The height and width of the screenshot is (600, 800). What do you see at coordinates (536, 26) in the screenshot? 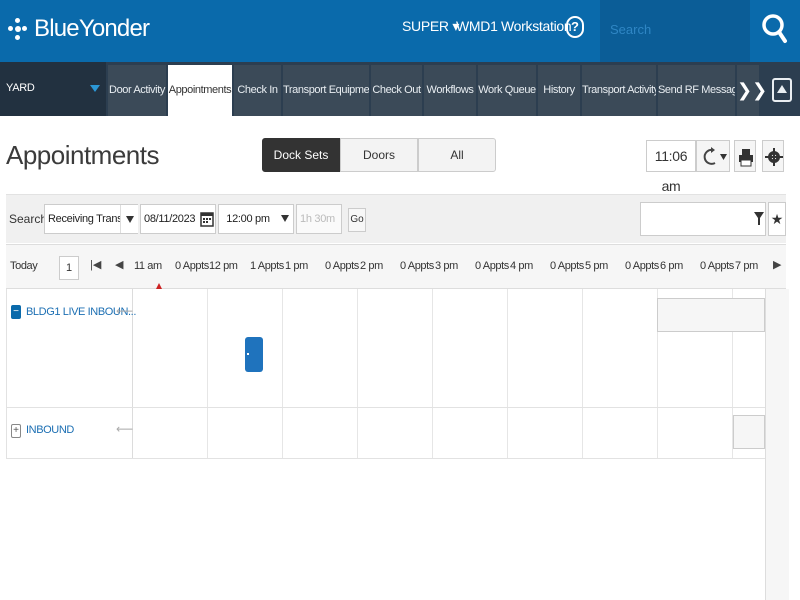
I see `workstation-selector: Workstation` at bounding box center [536, 26].